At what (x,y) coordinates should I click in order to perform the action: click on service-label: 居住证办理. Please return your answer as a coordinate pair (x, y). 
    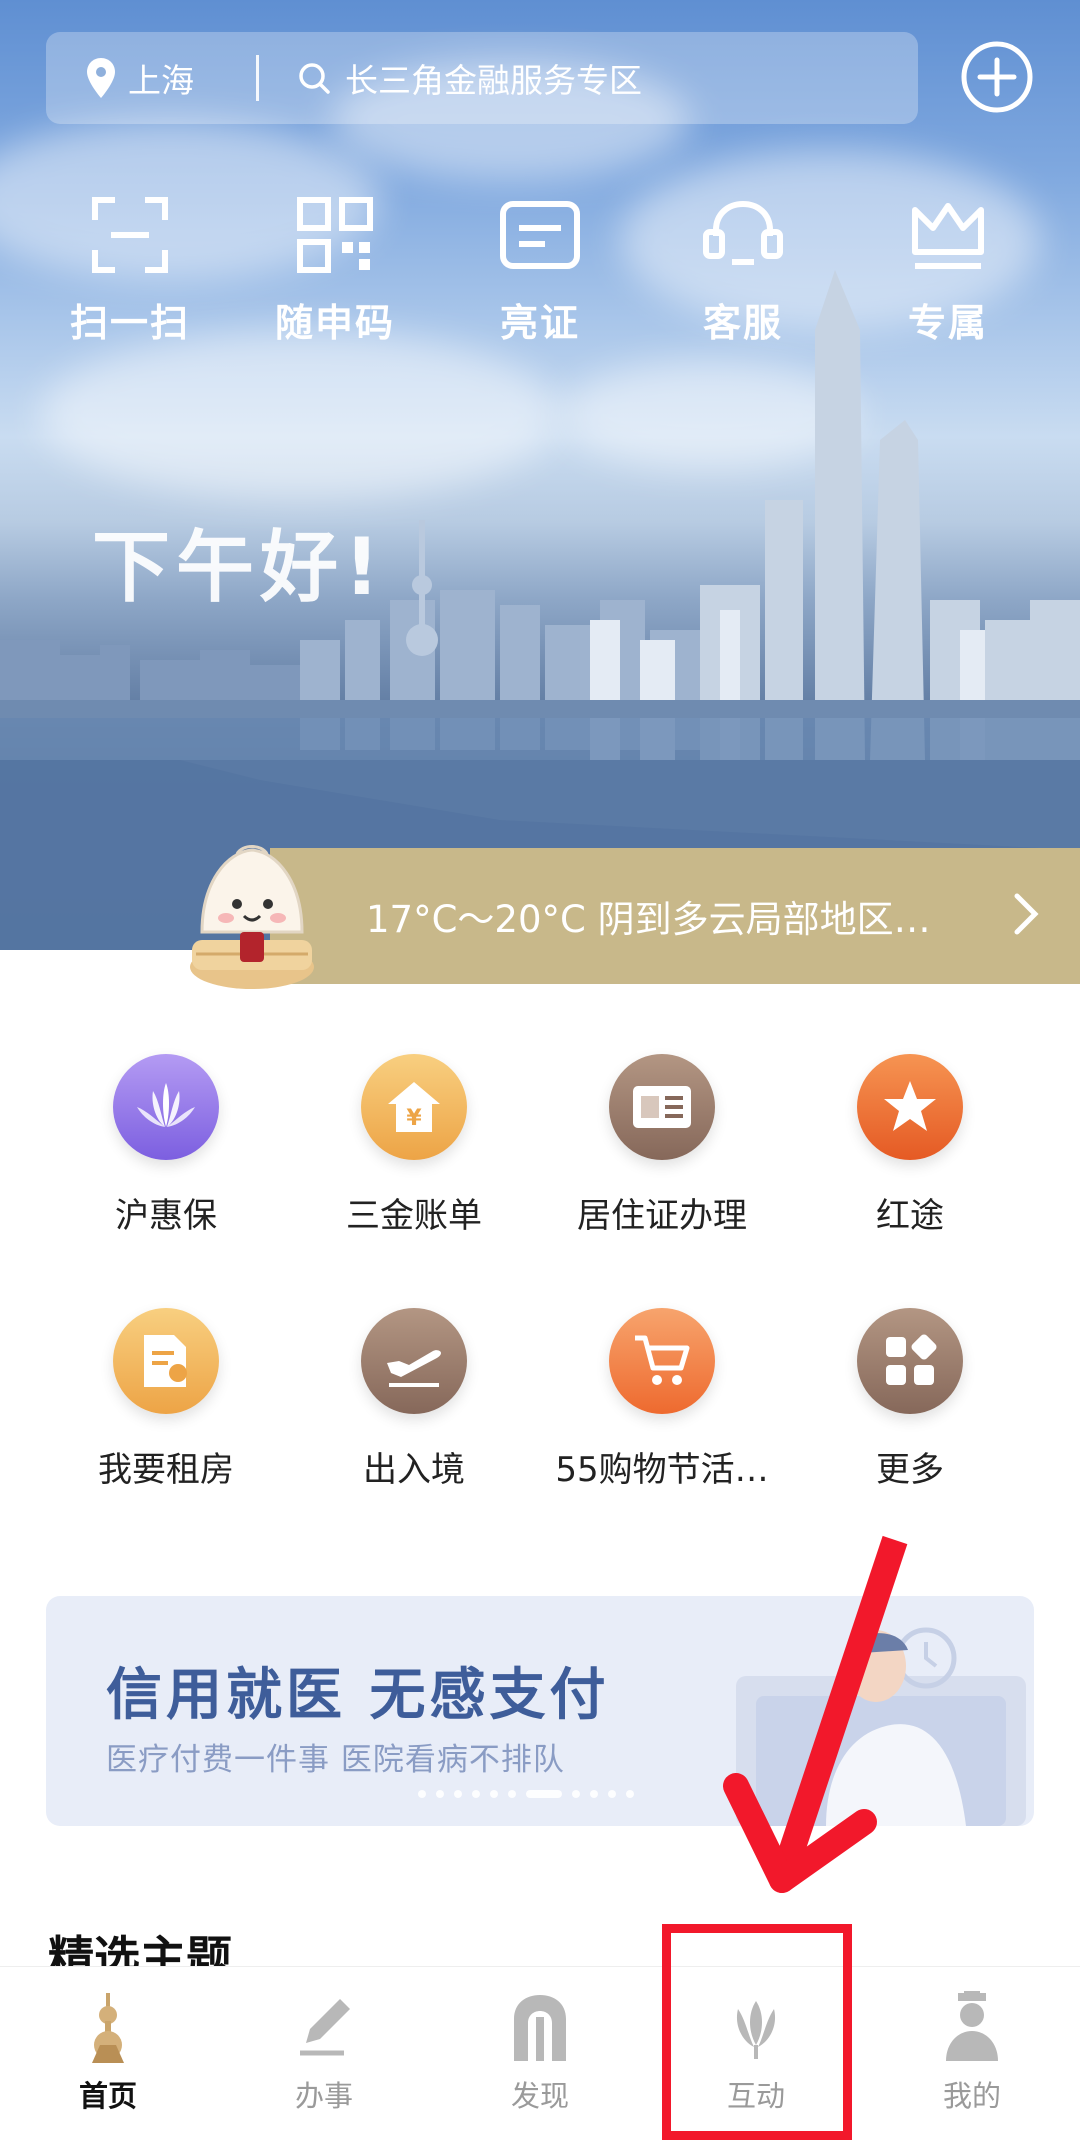
    Looking at the image, I should click on (662, 1216).